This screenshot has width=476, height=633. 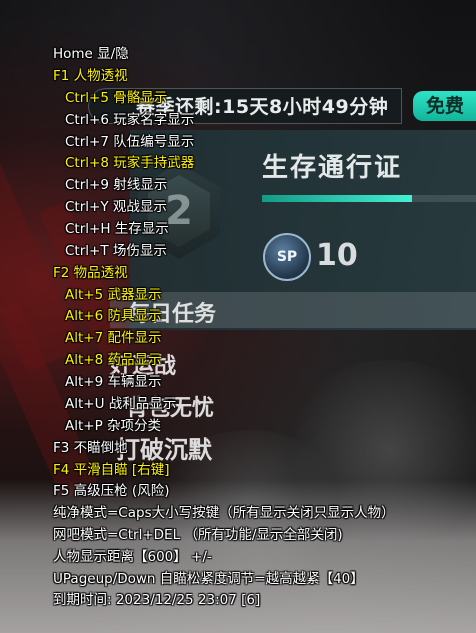 What do you see at coordinates (337, 198) in the screenshot?
I see `pass-progress-fill` at bounding box center [337, 198].